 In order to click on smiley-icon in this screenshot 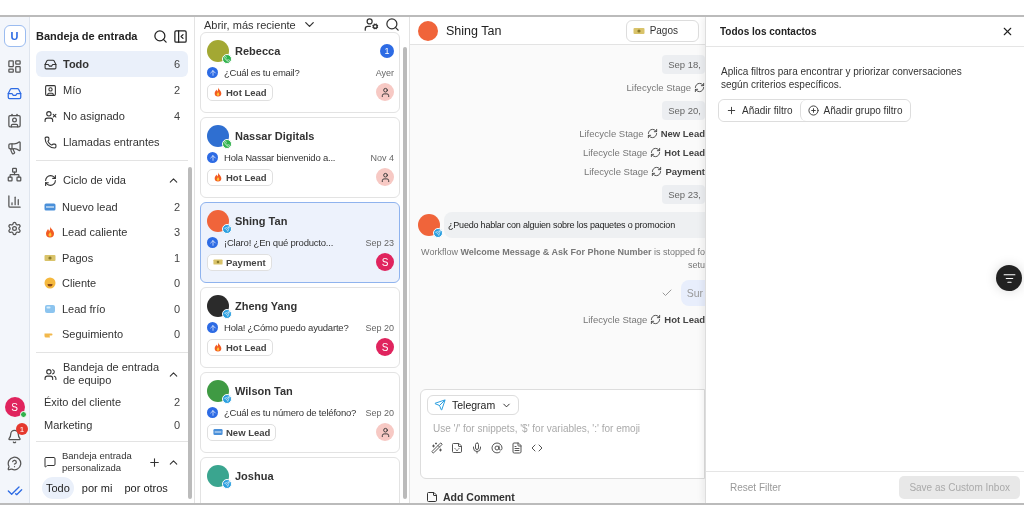, I will do `click(50, 283)`.